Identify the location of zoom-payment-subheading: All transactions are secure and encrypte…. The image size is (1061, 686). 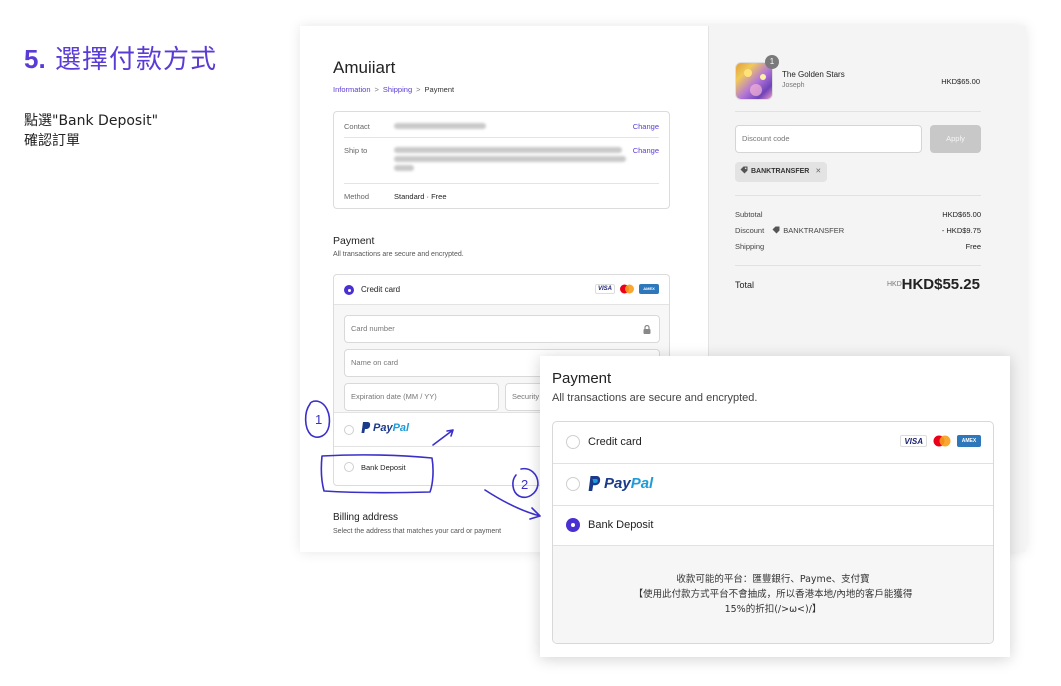
(655, 398).